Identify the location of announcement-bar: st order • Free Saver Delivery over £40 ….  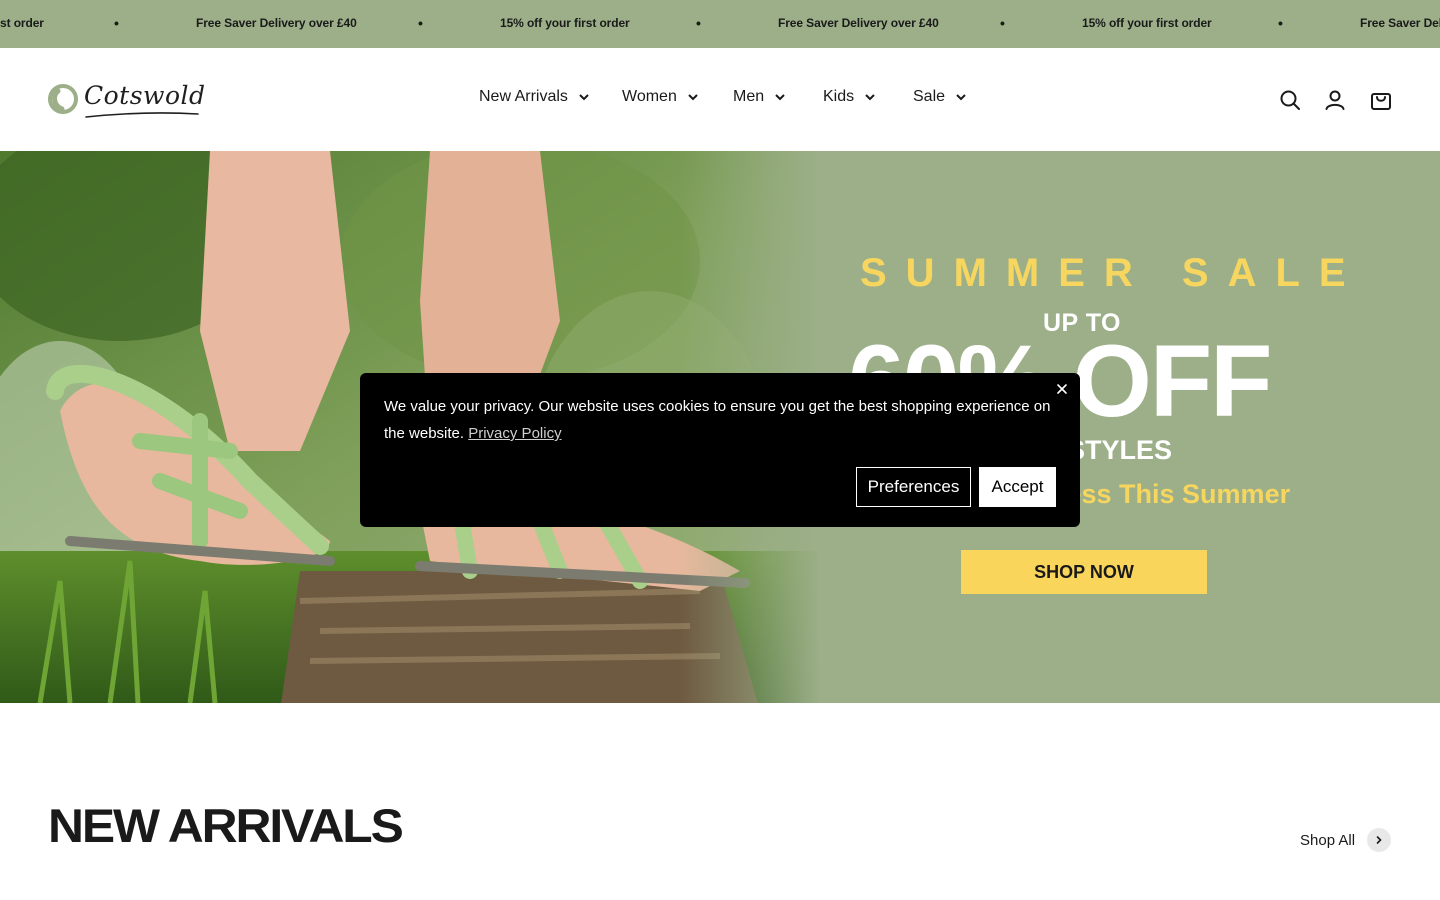
(720, 24).